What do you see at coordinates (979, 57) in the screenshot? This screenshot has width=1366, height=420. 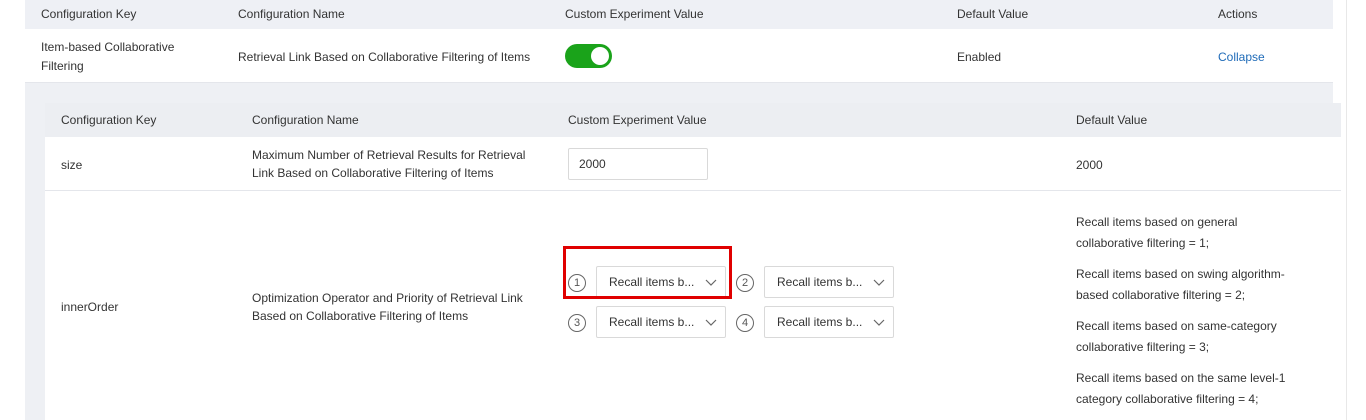 I see `row-default-value: Enabled` at bounding box center [979, 57].